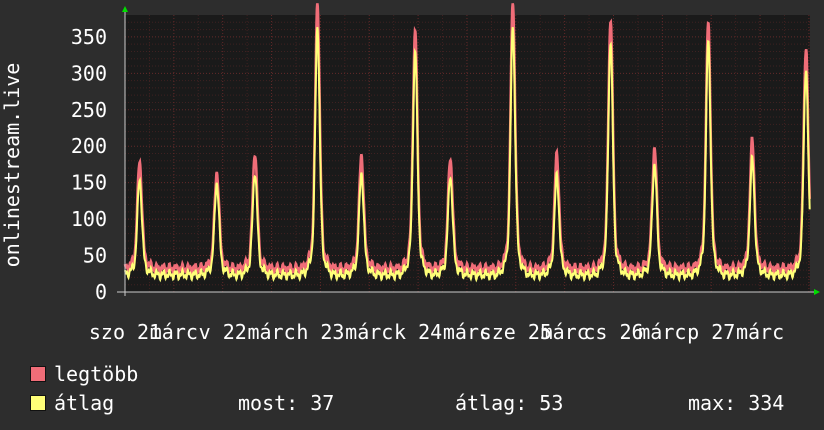  What do you see at coordinates (223, 332) in the screenshot?
I see `x-tick-label: v 22` at bounding box center [223, 332].